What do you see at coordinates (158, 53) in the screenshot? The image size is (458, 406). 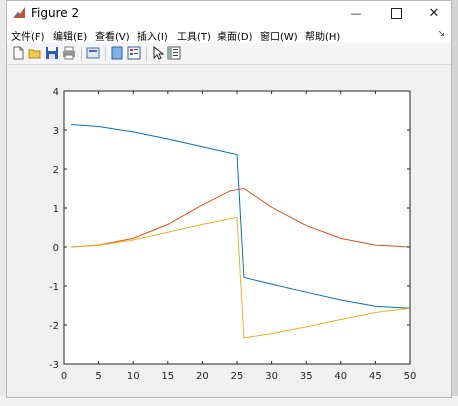 I see `pointer-icon` at bounding box center [158, 53].